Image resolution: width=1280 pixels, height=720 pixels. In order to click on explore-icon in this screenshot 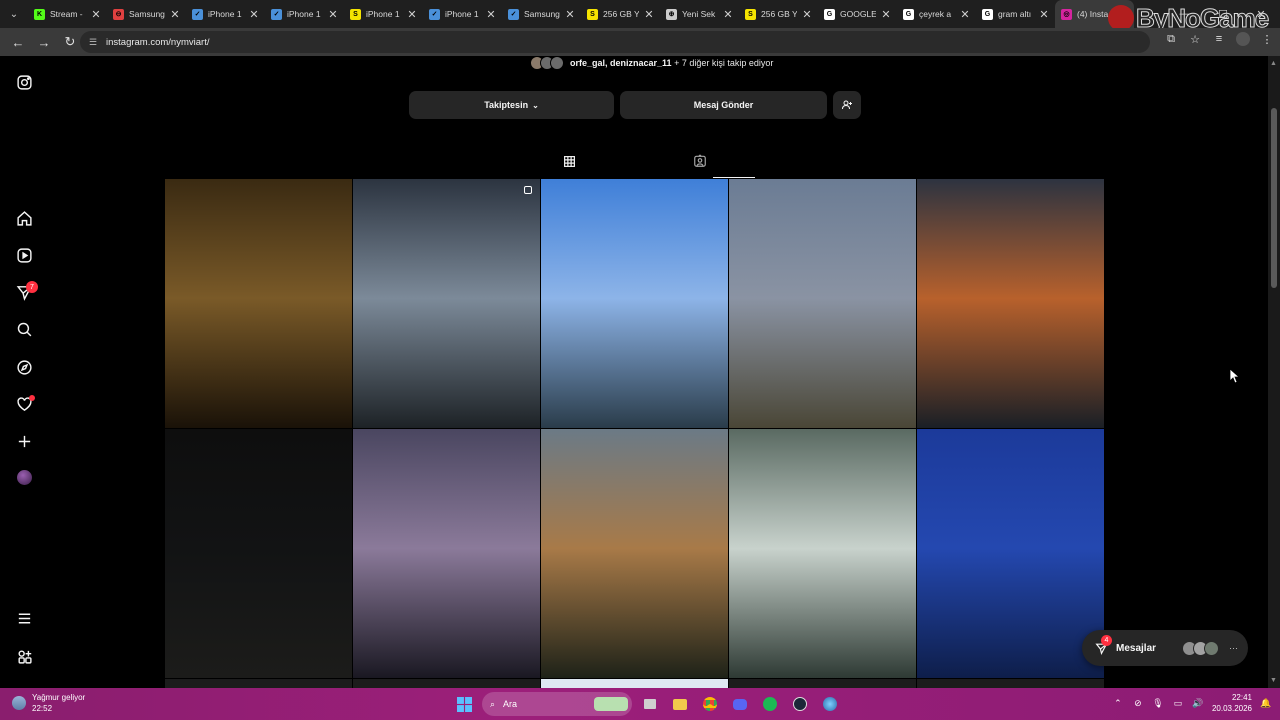, I will do `click(24, 367)`.